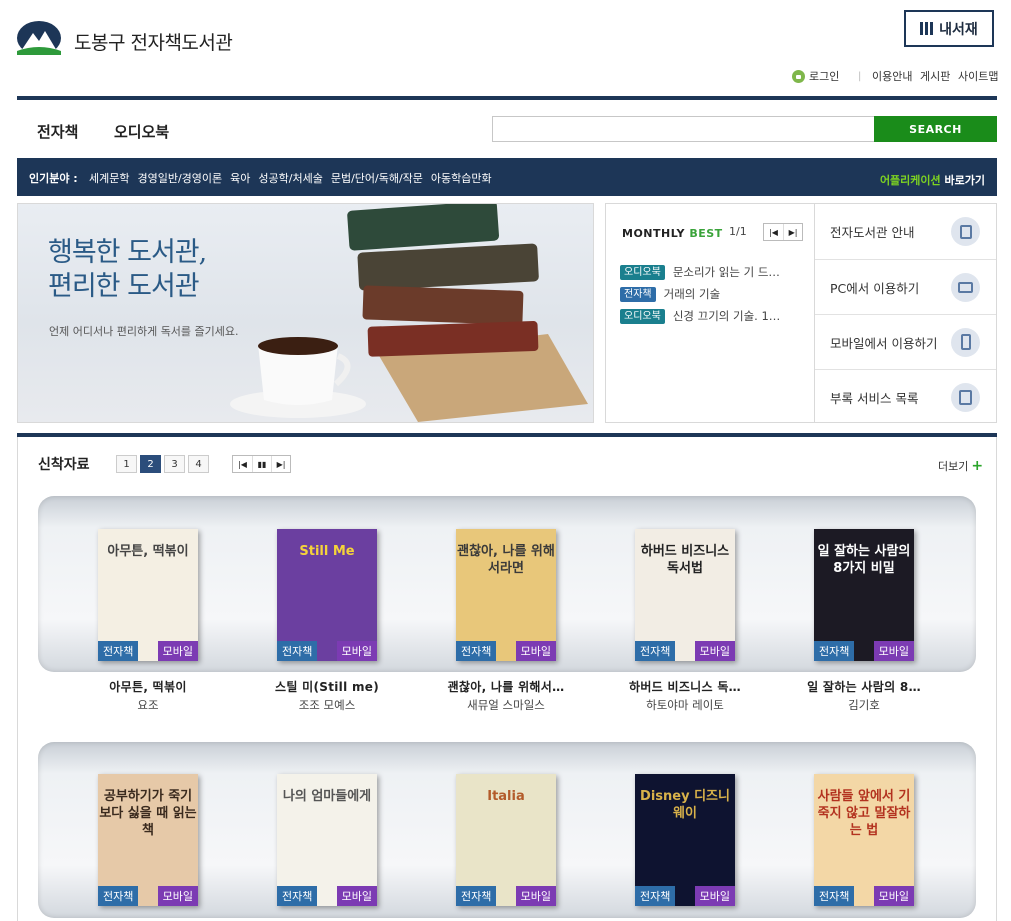  I want to click on login-link: 로그인, so click(815, 76).